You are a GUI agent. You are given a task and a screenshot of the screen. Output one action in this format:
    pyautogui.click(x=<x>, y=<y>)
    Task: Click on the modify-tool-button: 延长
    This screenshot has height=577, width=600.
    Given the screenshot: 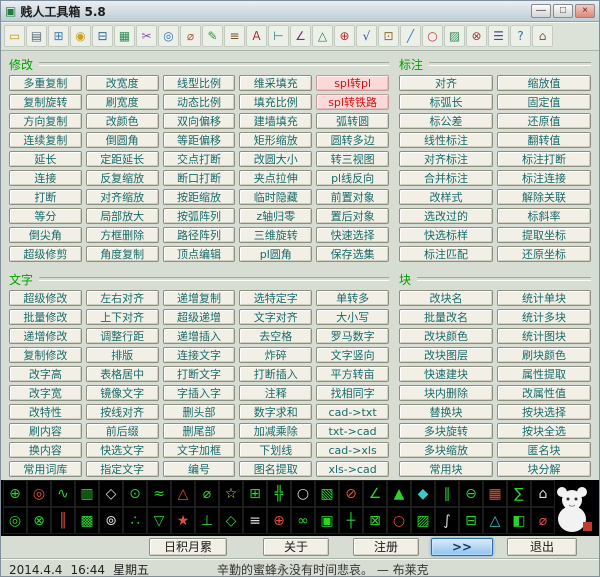 What is the action you would take?
    pyautogui.click(x=45, y=159)
    